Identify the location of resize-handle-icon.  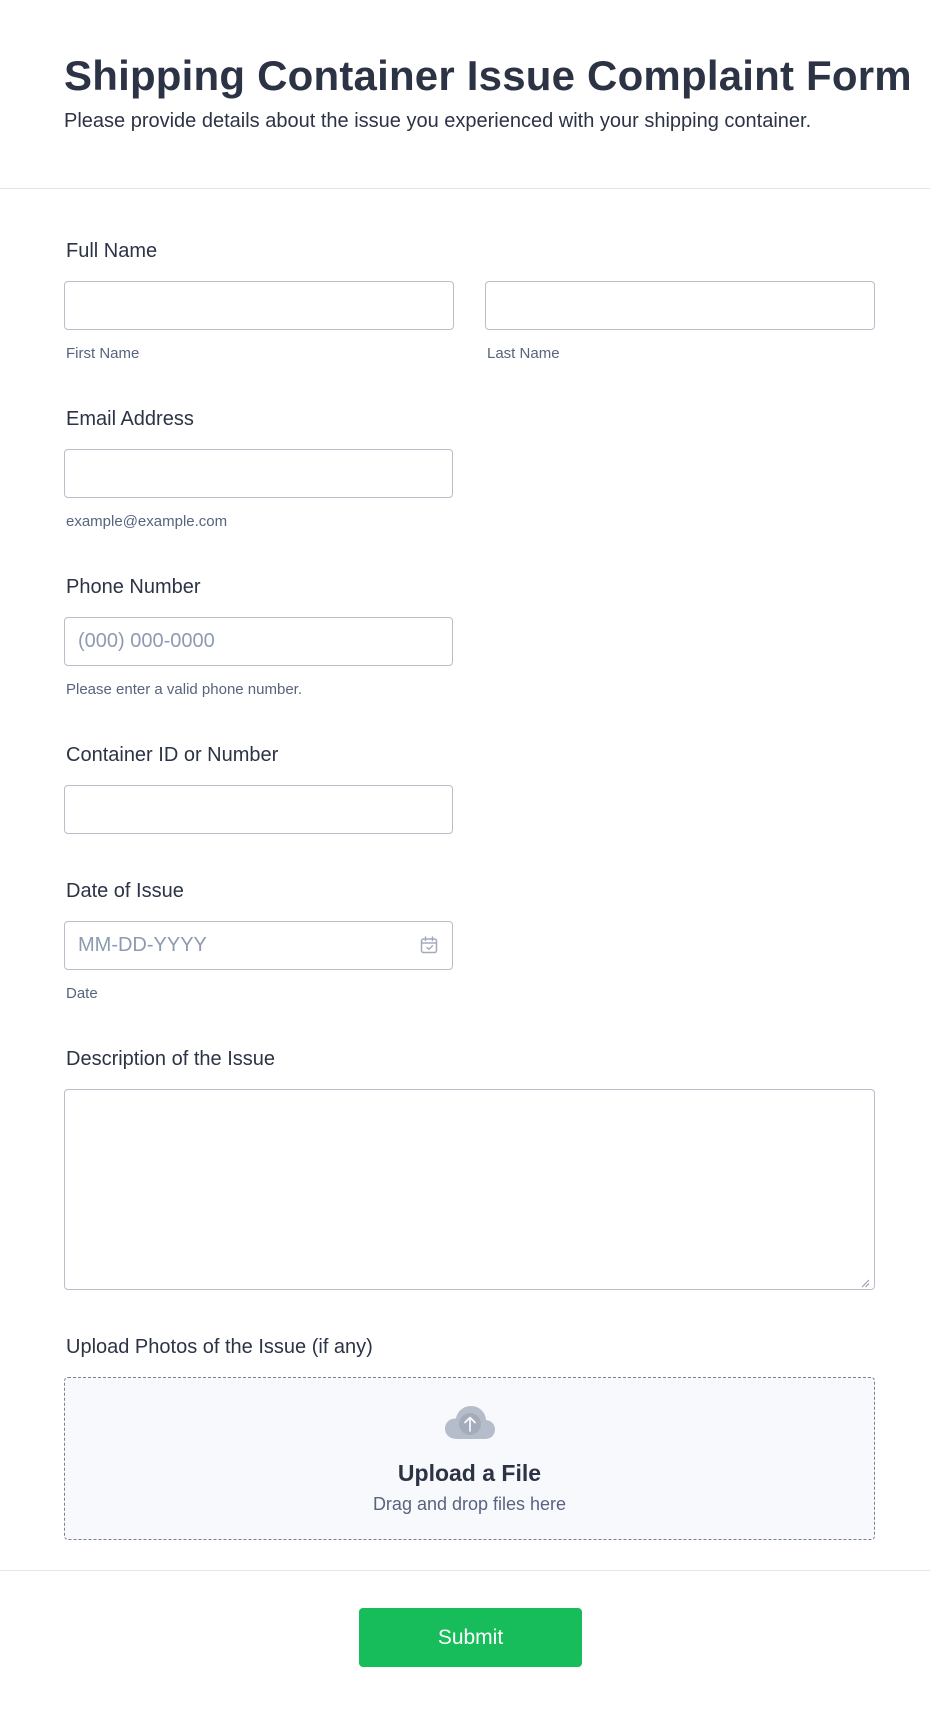
(865, 1281).